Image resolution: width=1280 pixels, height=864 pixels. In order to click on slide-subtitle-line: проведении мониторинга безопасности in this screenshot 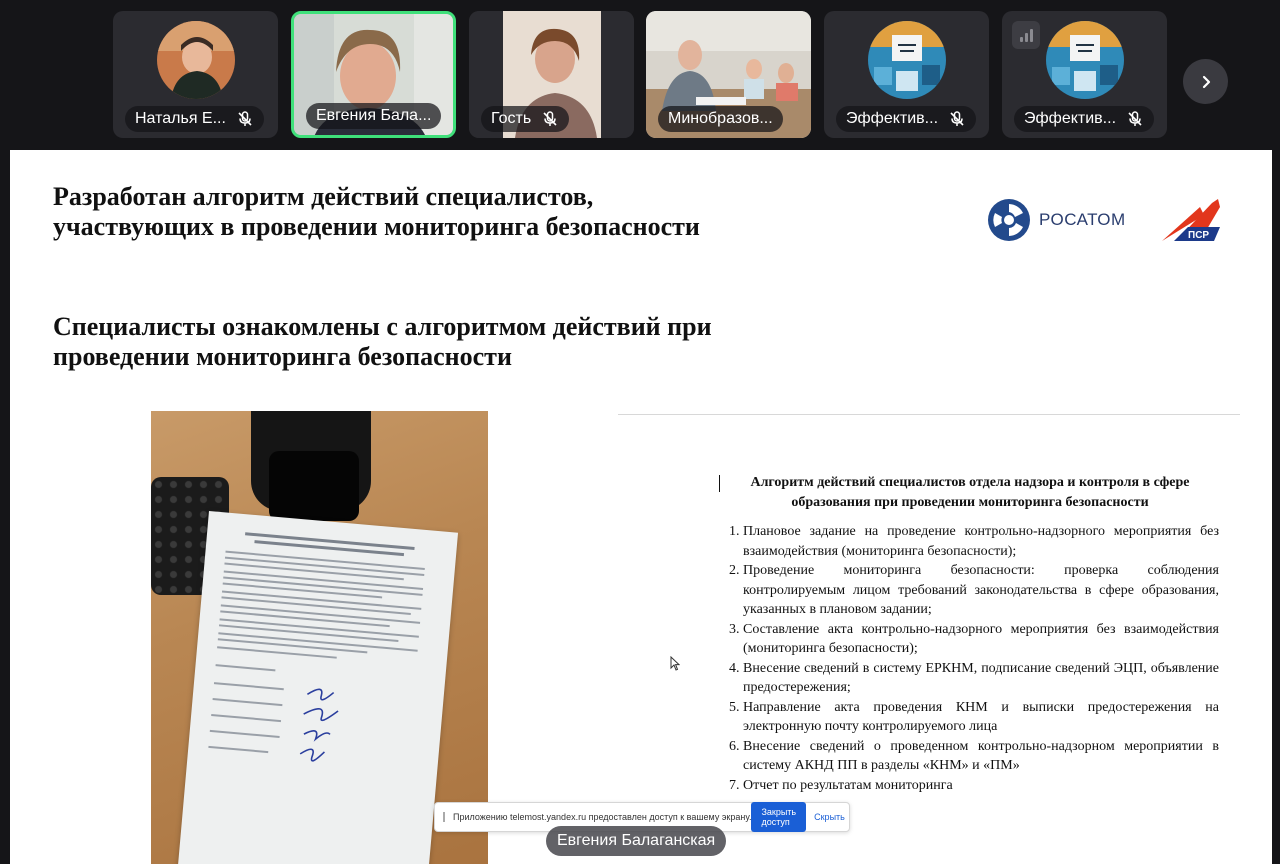, I will do `click(282, 356)`.